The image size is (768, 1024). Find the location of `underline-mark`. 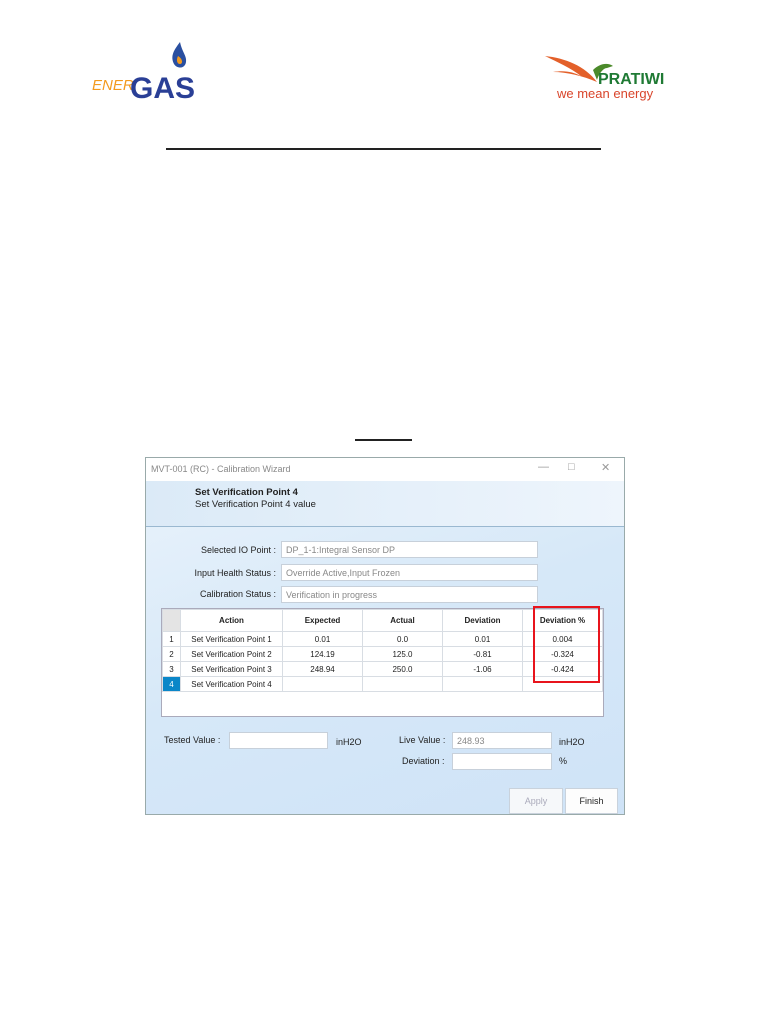

underline-mark is located at coordinates (383, 440).